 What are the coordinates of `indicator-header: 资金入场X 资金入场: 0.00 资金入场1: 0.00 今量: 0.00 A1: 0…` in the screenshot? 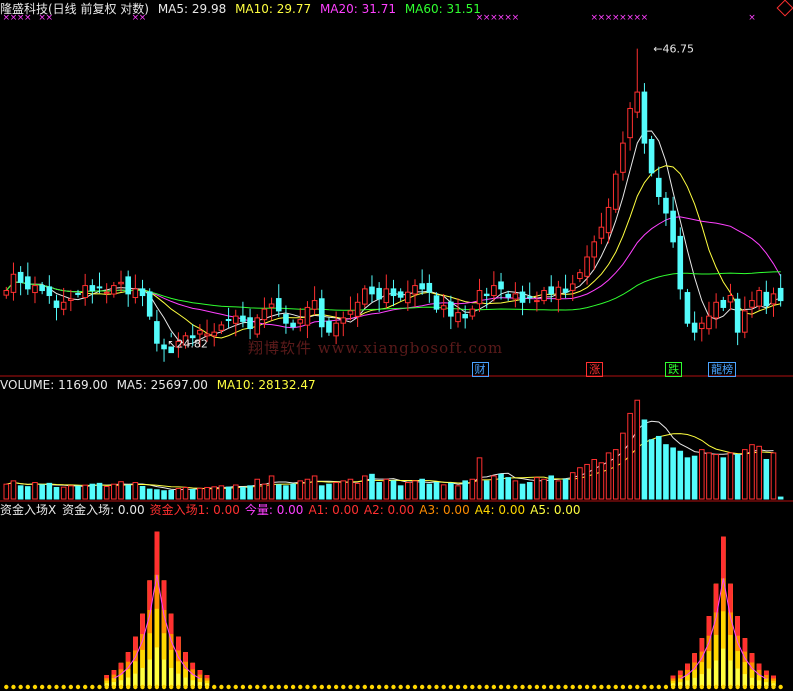 It's located at (293, 510).